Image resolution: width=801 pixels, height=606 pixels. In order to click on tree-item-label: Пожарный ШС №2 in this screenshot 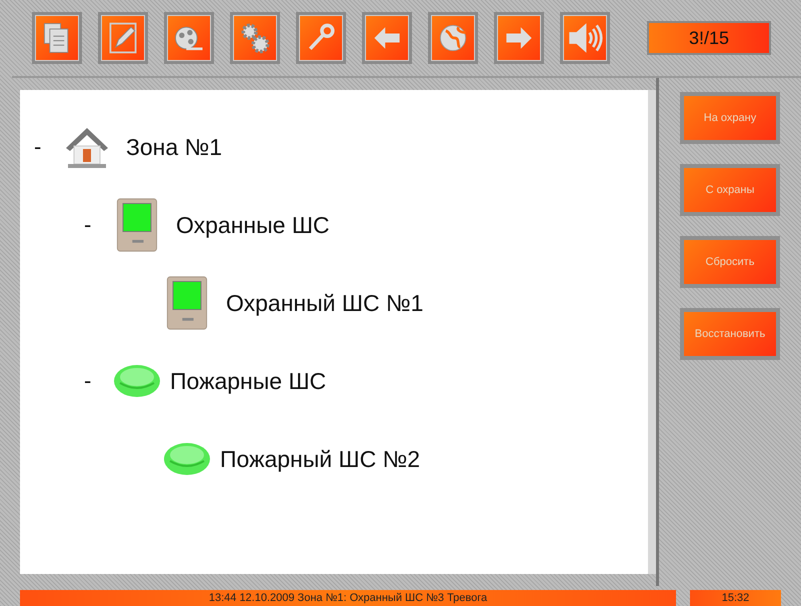, I will do `click(320, 459)`.